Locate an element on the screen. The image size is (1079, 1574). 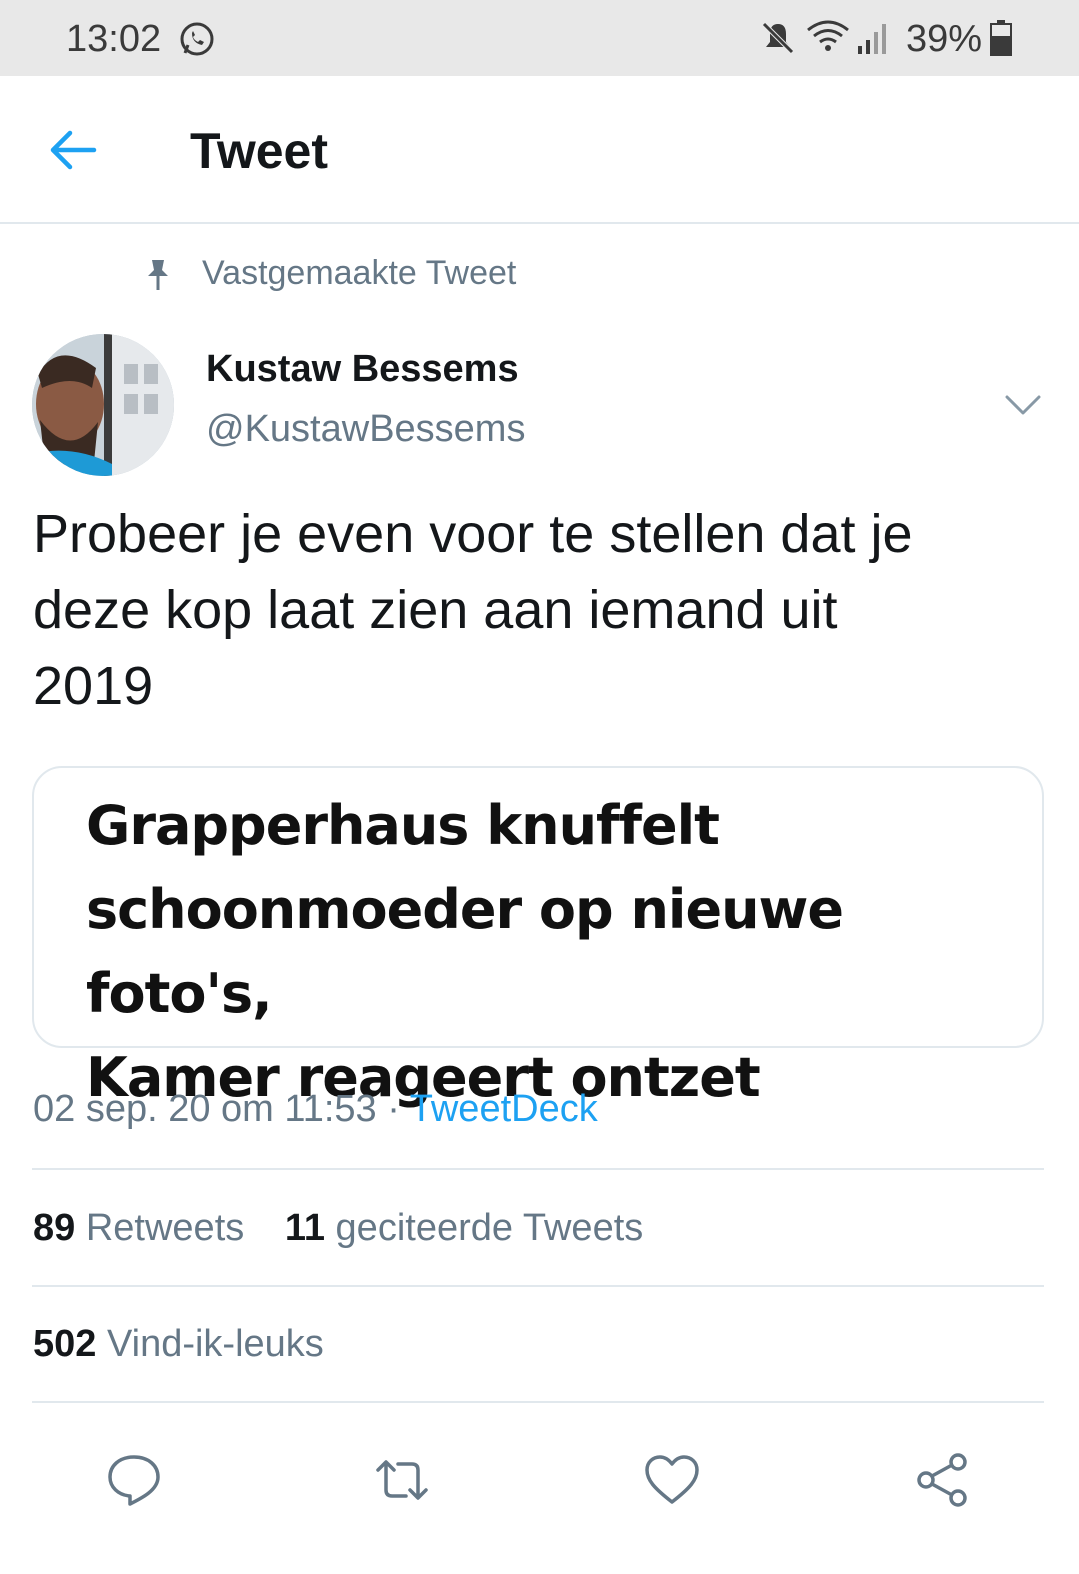
page-title: Tweet is located at coordinates (259, 151).